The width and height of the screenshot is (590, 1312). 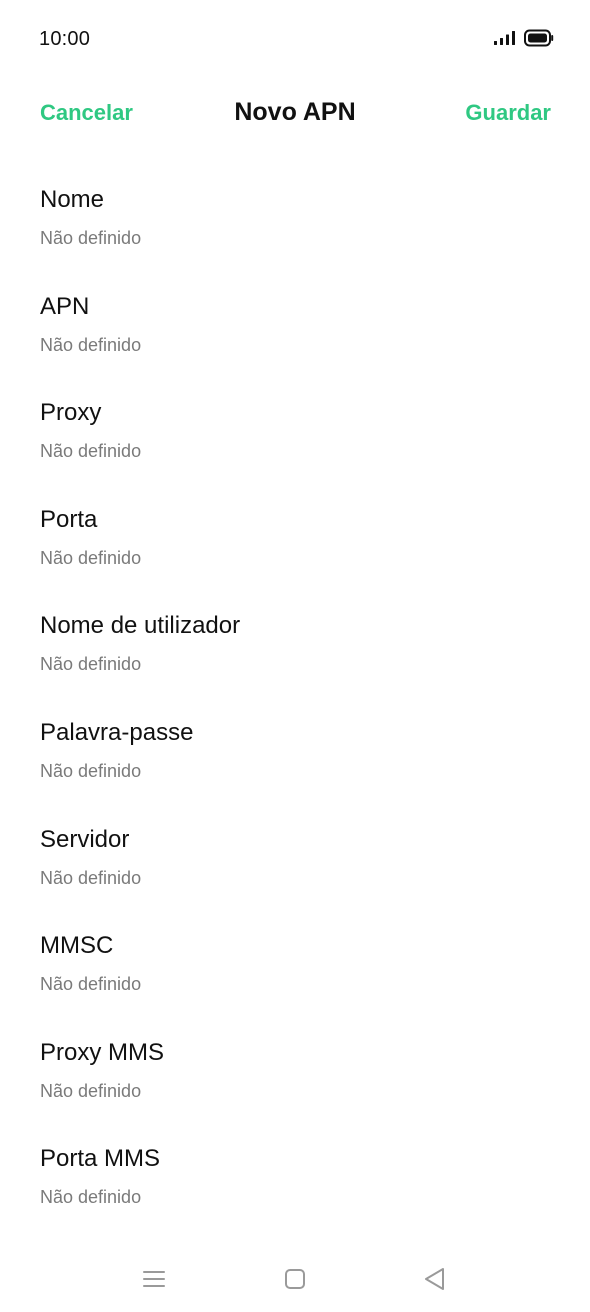 What do you see at coordinates (295, 853) in the screenshot?
I see `apn-field-server: Servidor Não definido` at bounding box center [295, 853].